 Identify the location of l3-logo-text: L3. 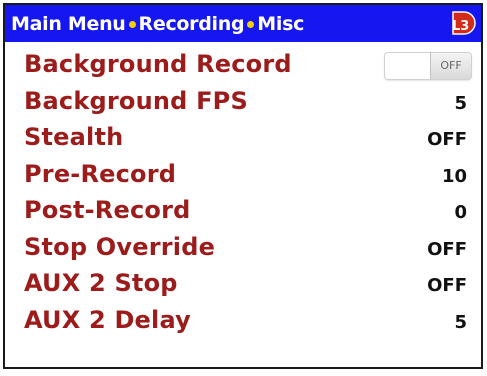
(460, 26).